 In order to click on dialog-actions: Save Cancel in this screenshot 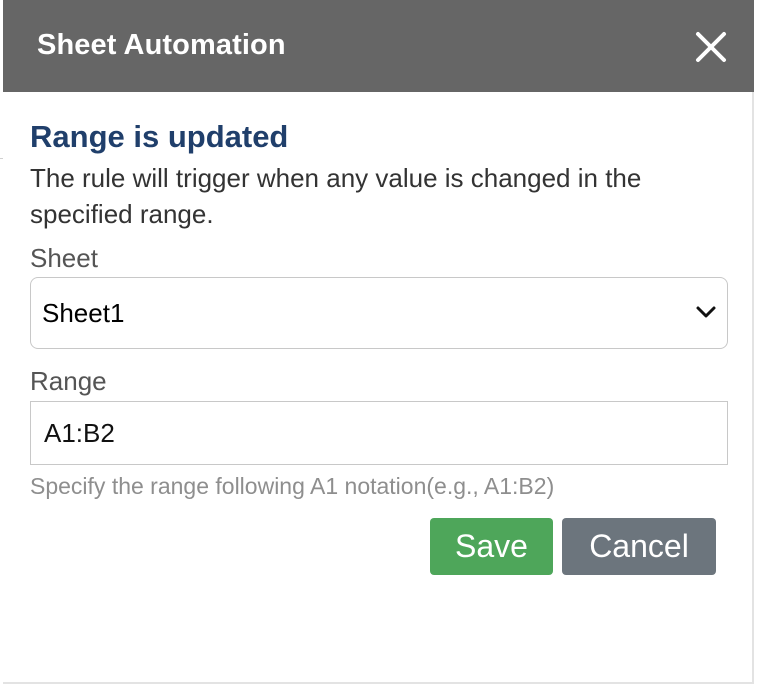, I will do `click(573, 546)`.